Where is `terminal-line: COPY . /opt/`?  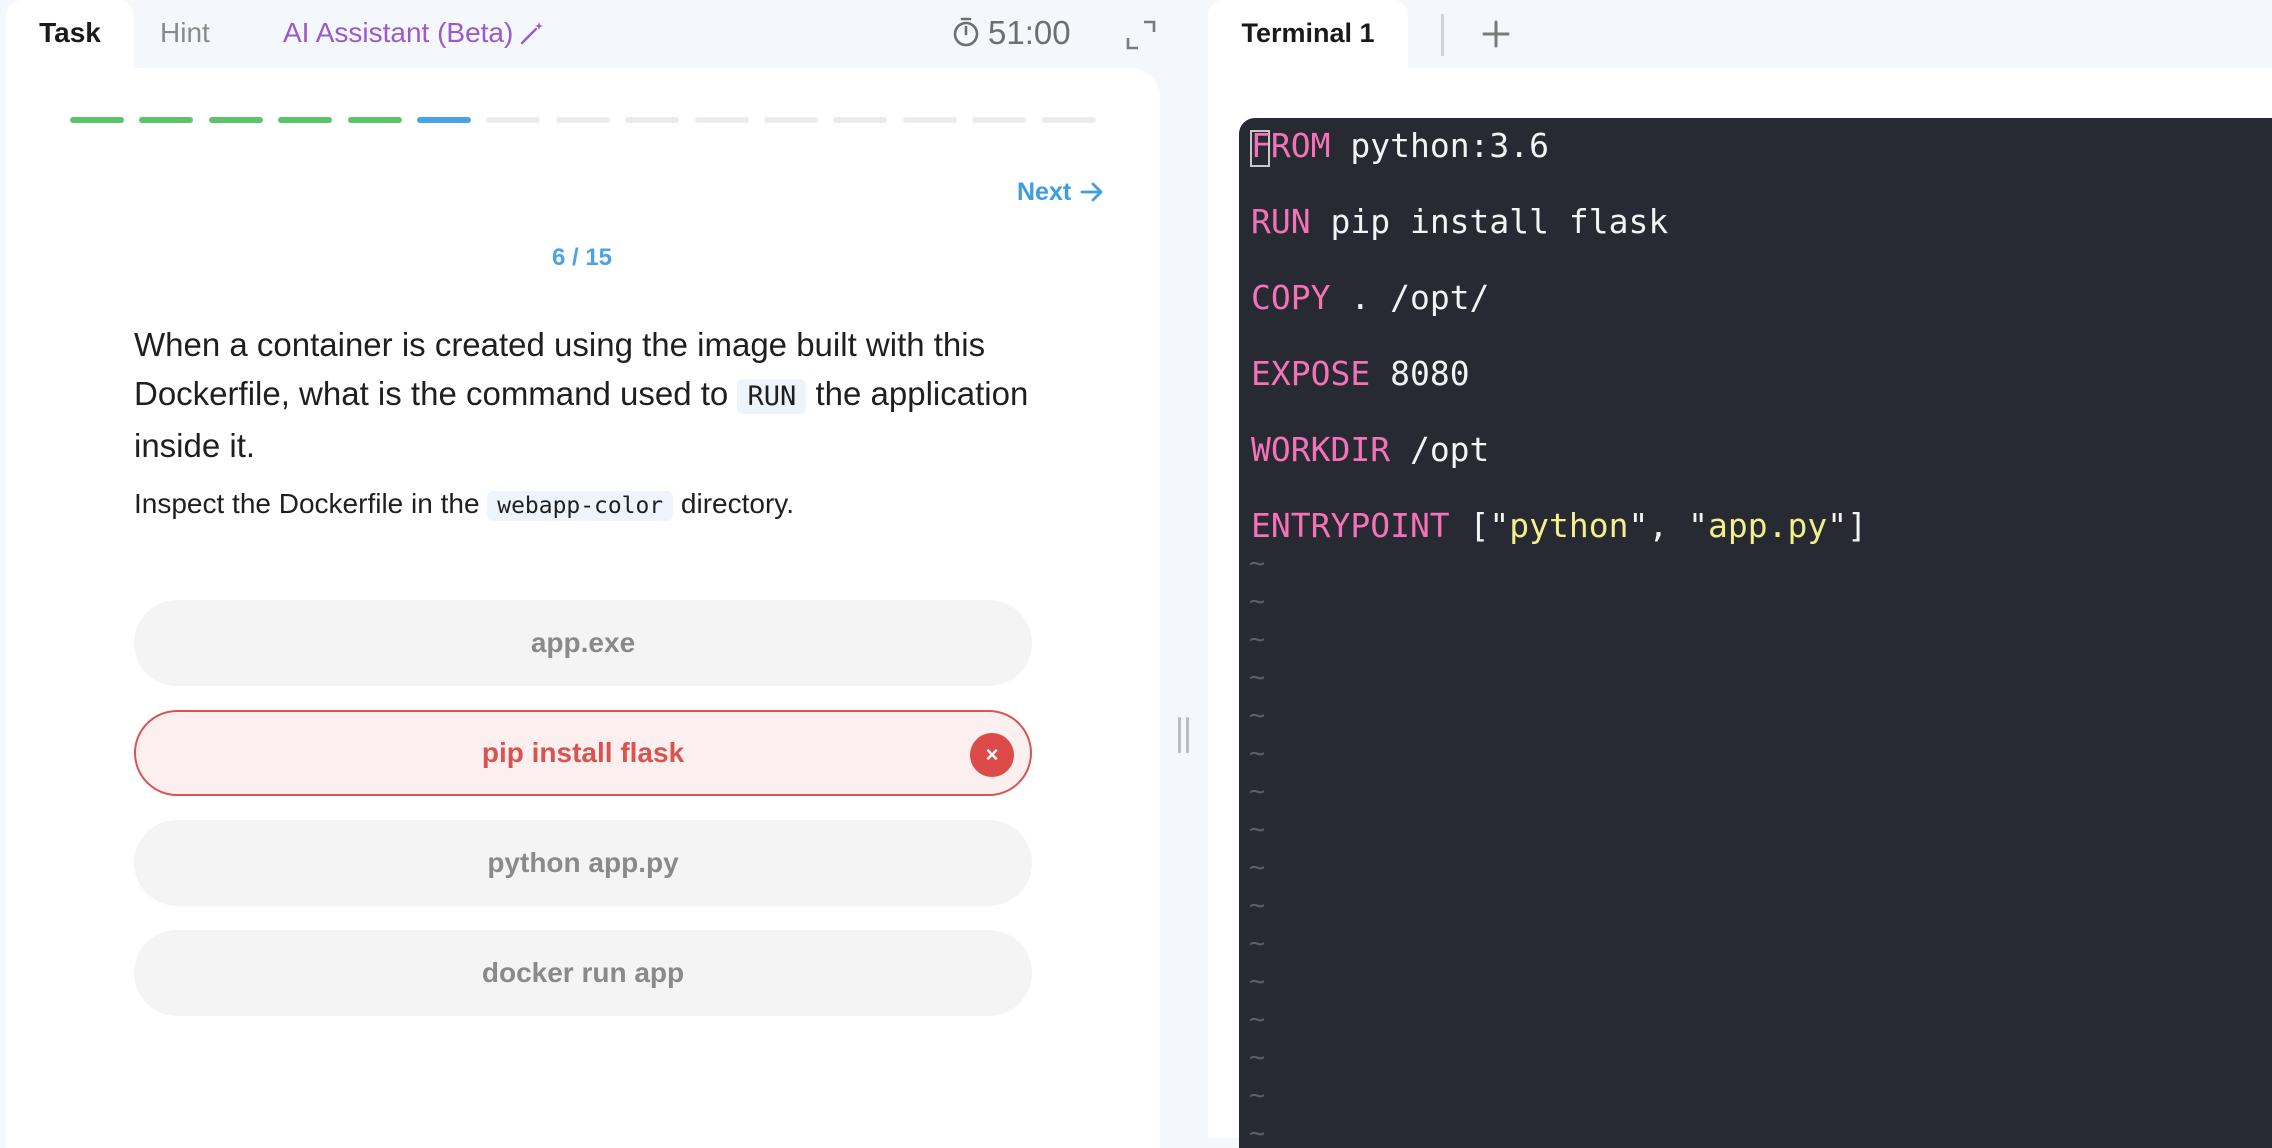 terminal-line: COPY . /opt/ is located at coordinates (1370, 297).